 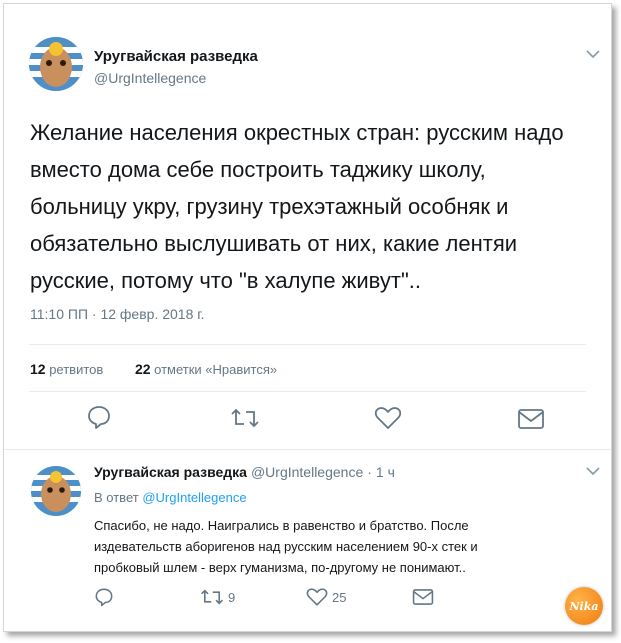 What do you see at coordinates (584, 606) in the screenshot?
I see `watermark-logo: Nika` at bounding box center [584, 606].